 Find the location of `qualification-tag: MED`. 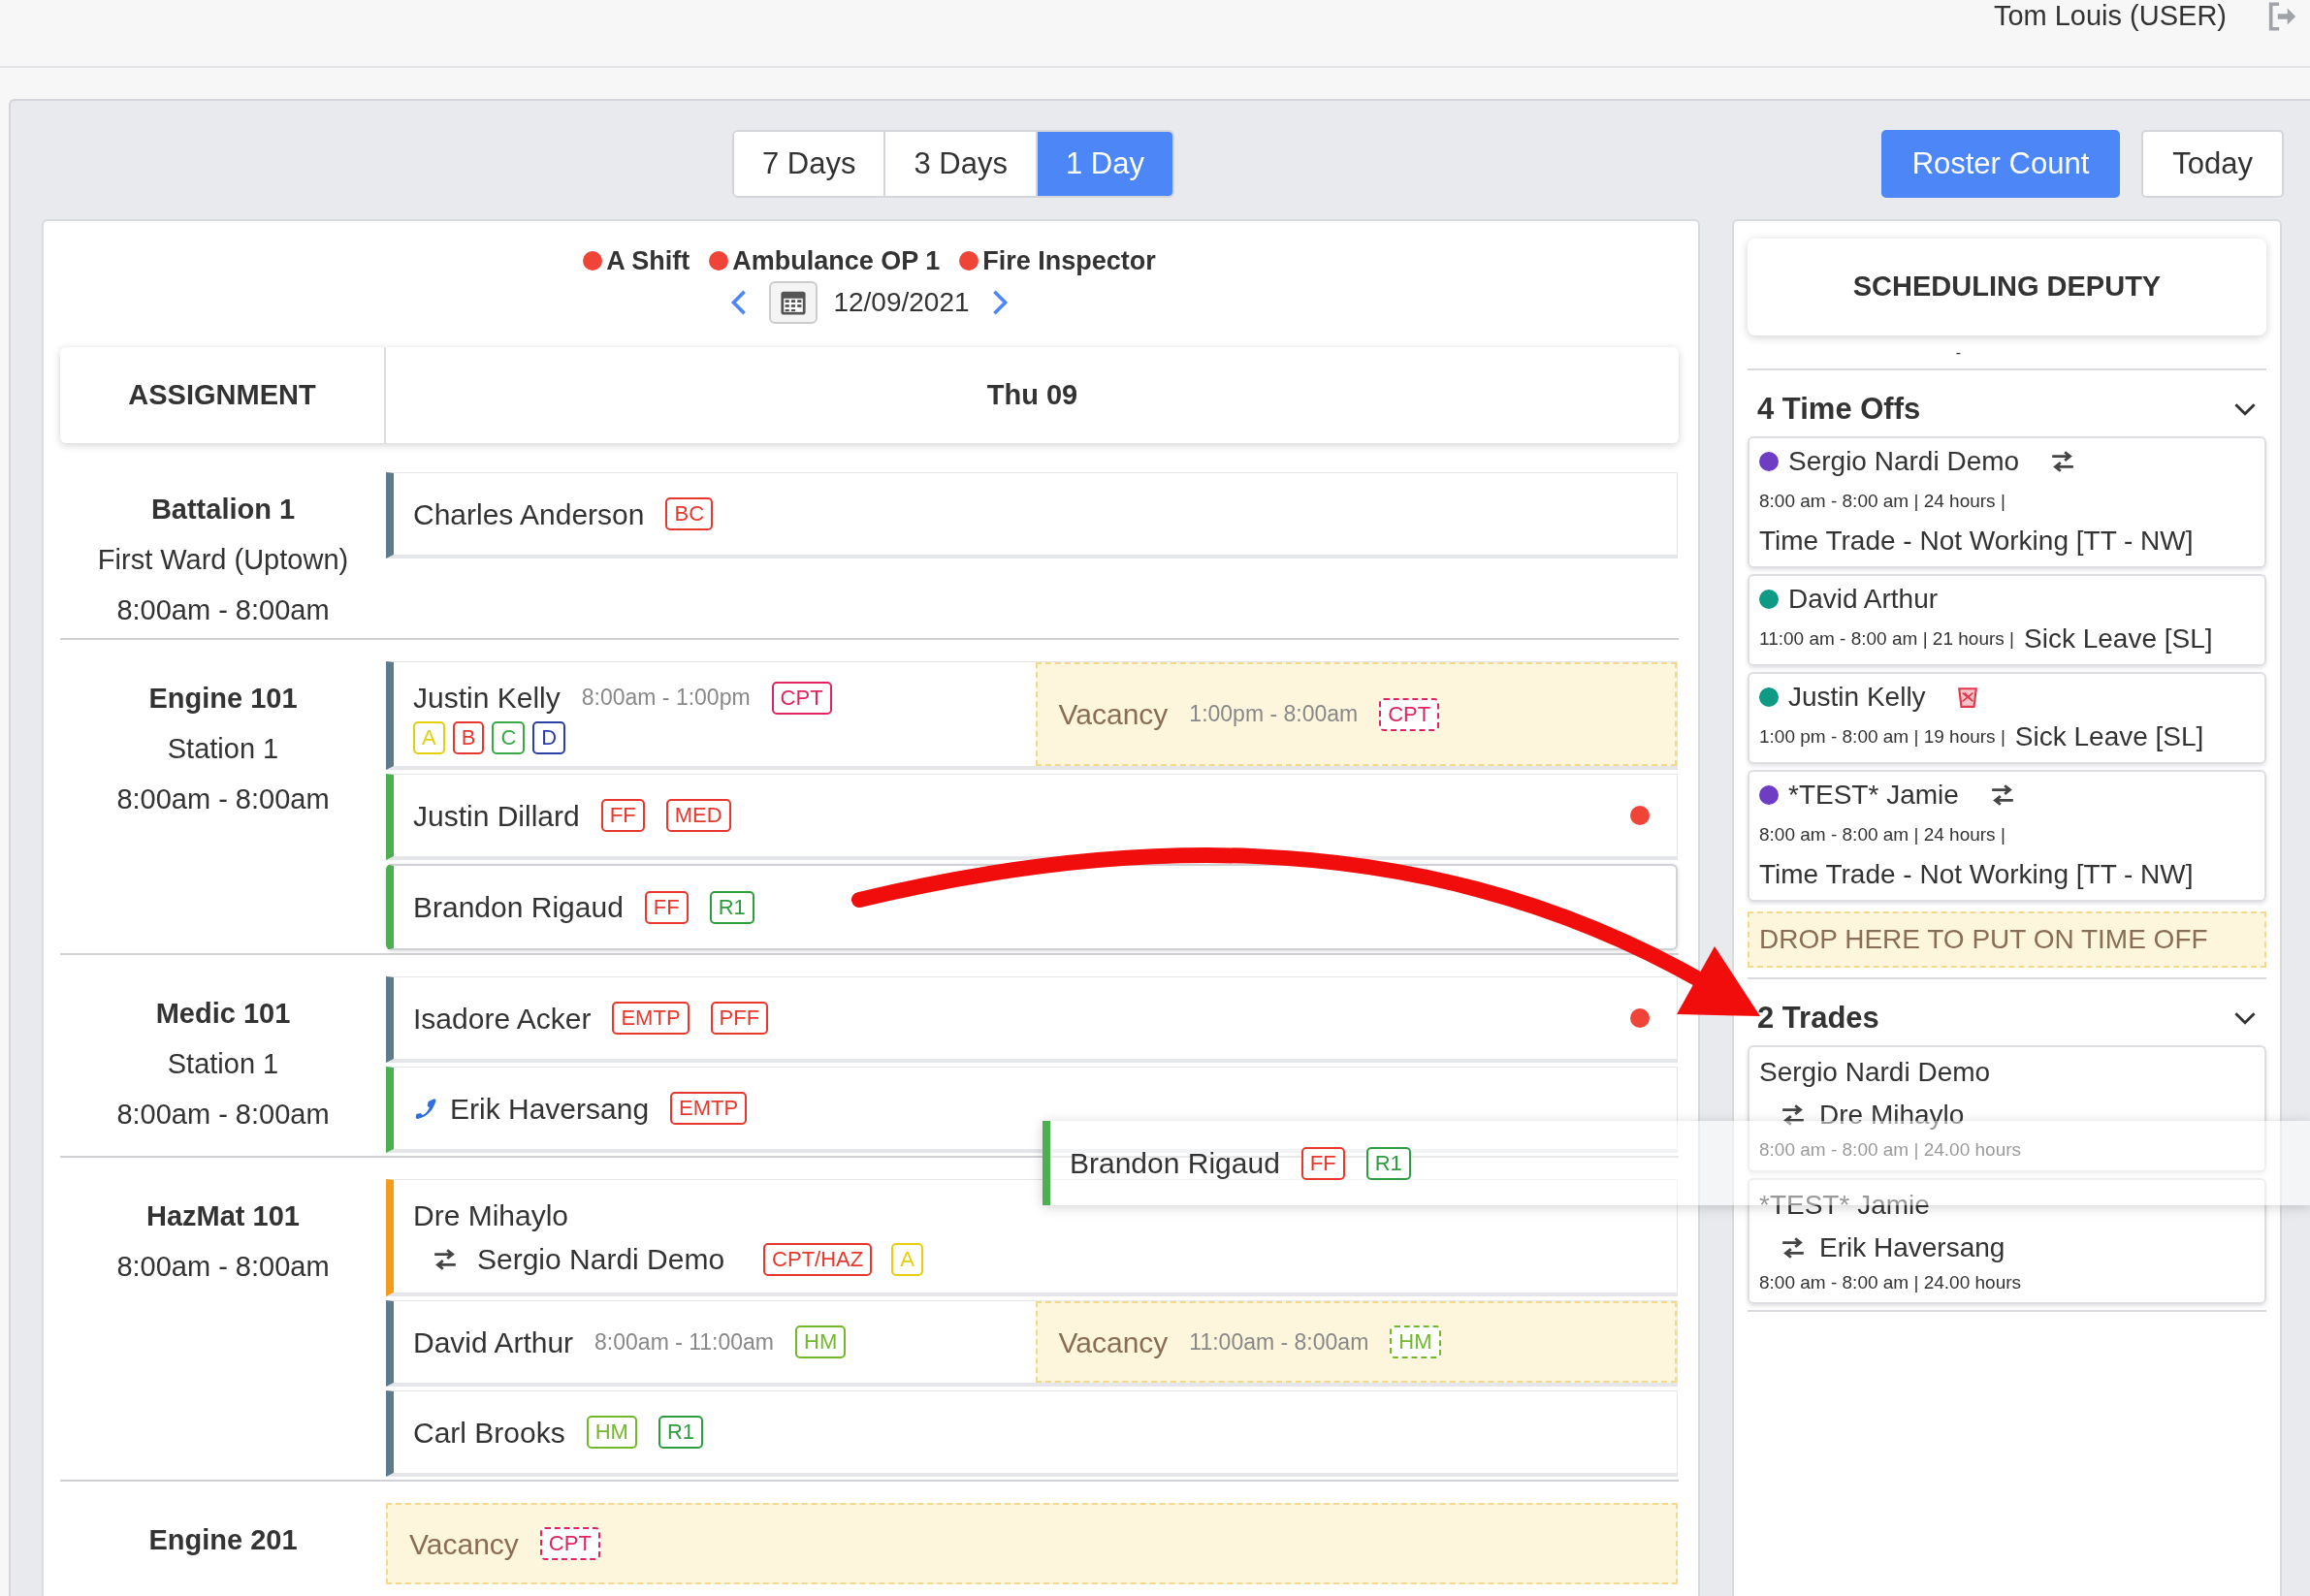

qualification-tag: MED is located at coordinates (698, 815).